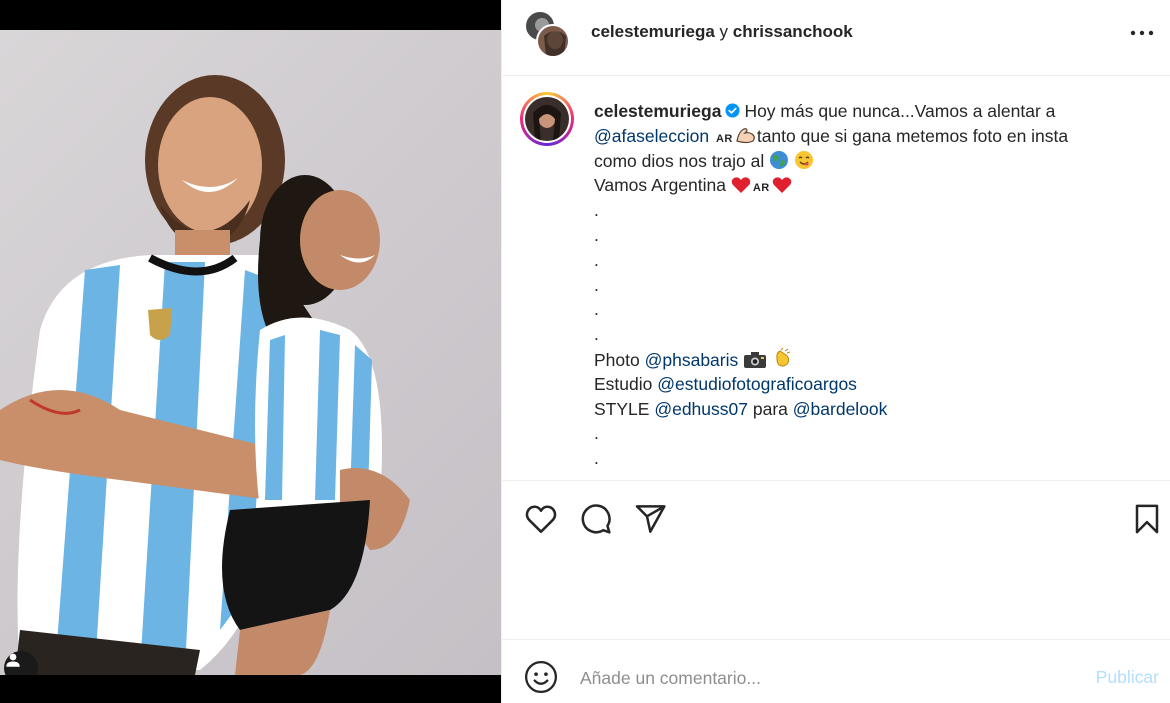  I want to click on yum-face-icon, so click(803, 159).